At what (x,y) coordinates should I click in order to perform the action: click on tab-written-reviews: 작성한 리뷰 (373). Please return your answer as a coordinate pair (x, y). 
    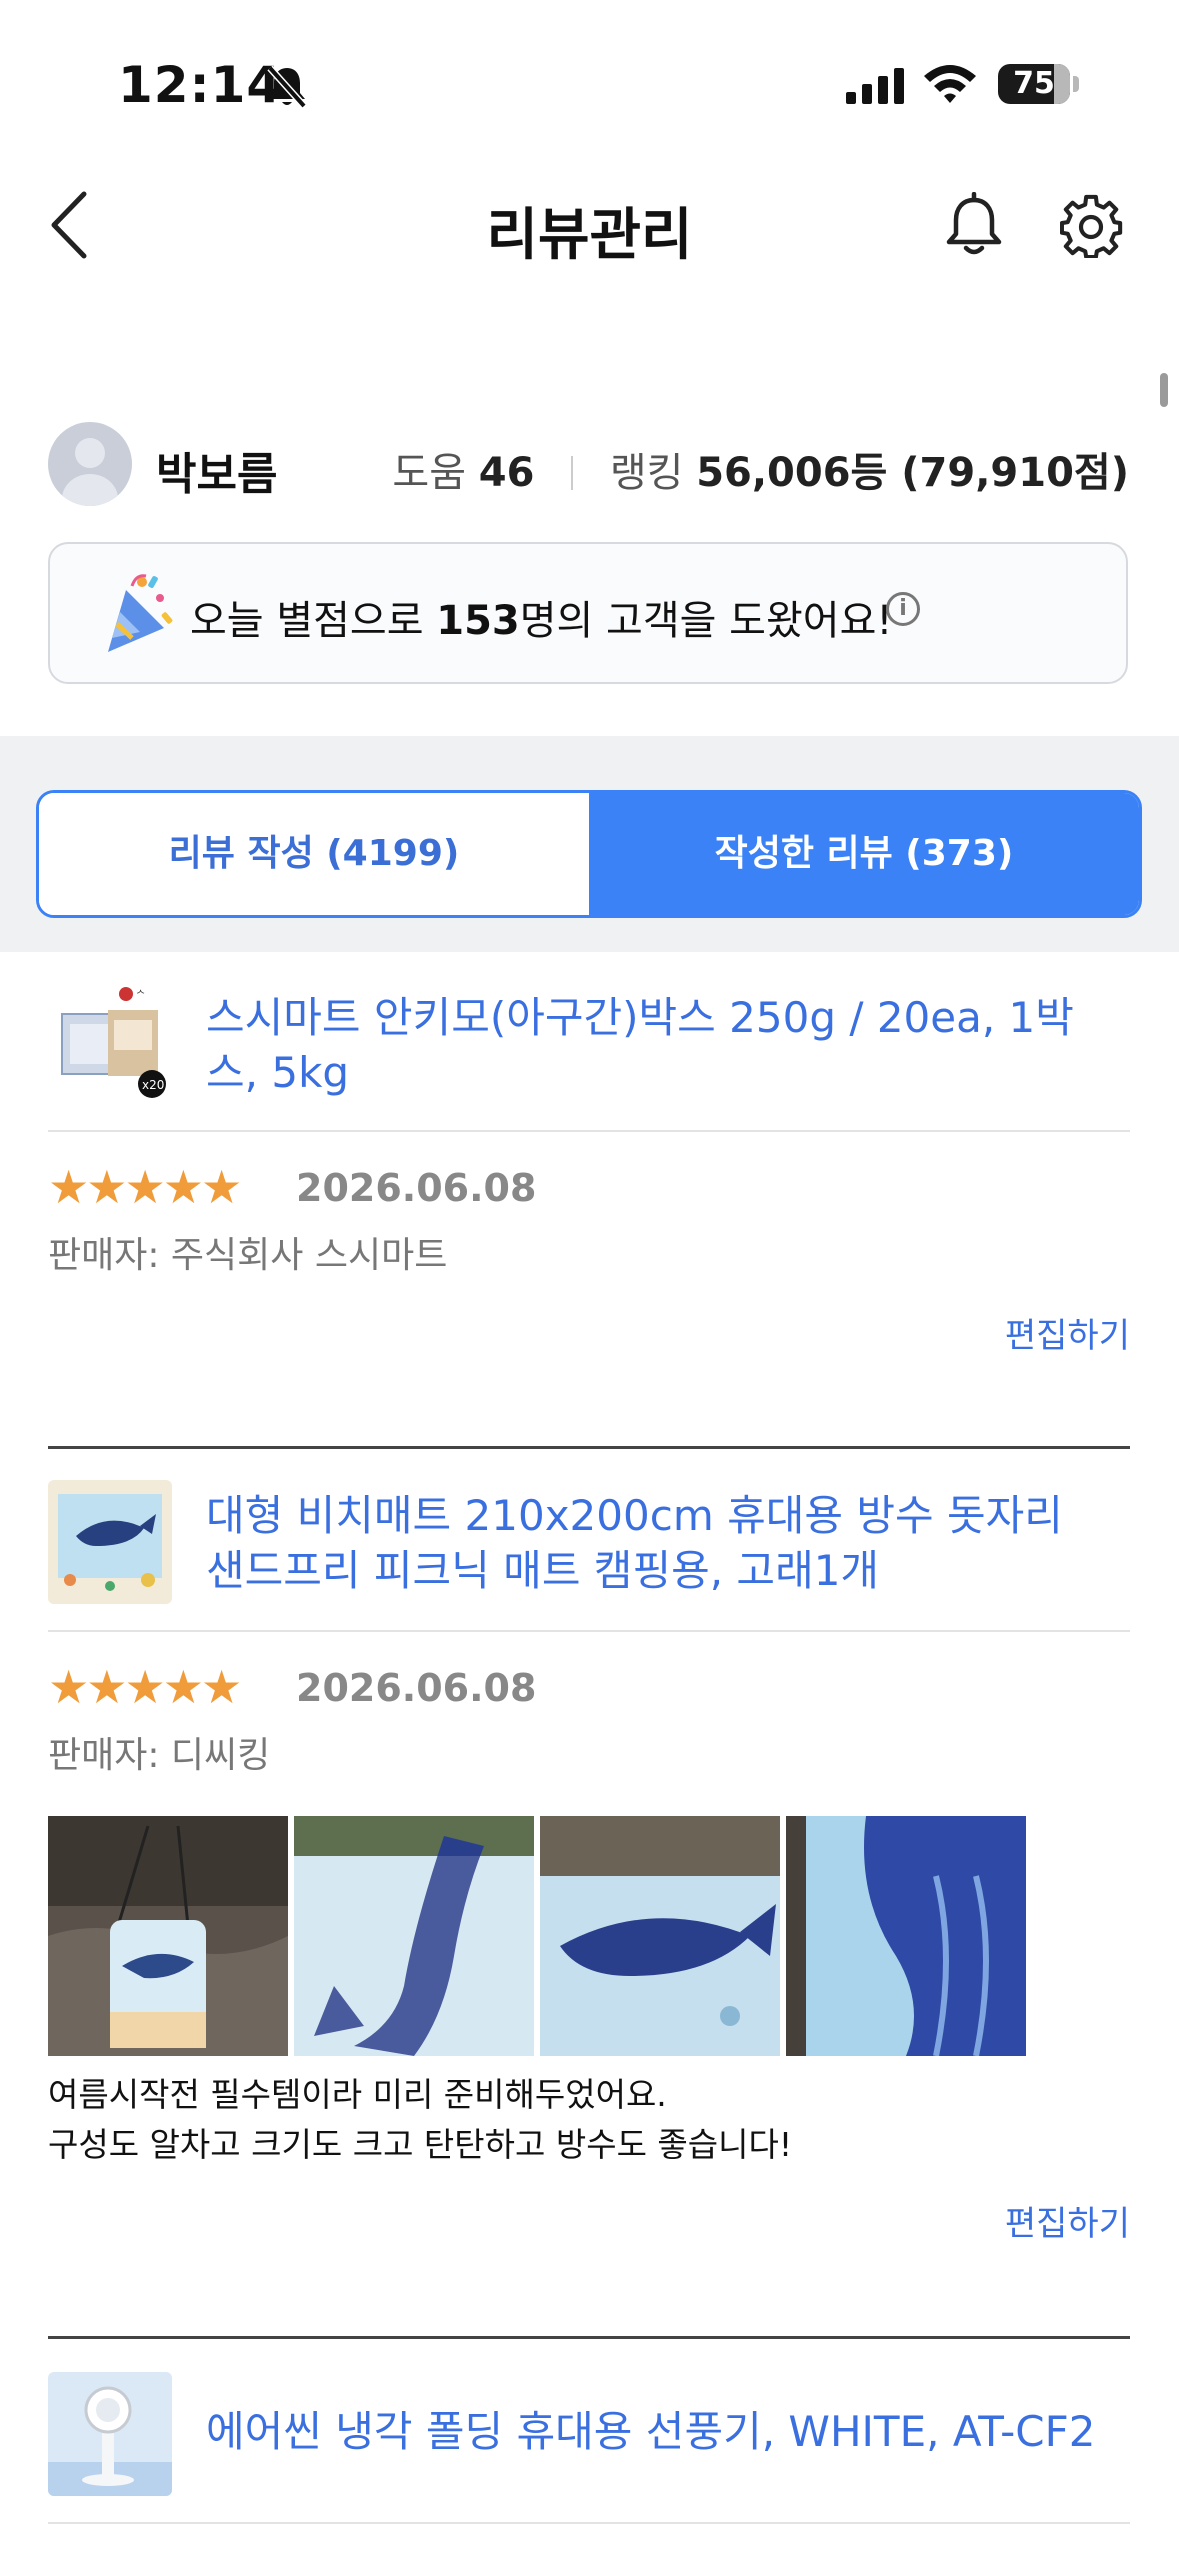
    Looking at the image, I should click on (864, 854).